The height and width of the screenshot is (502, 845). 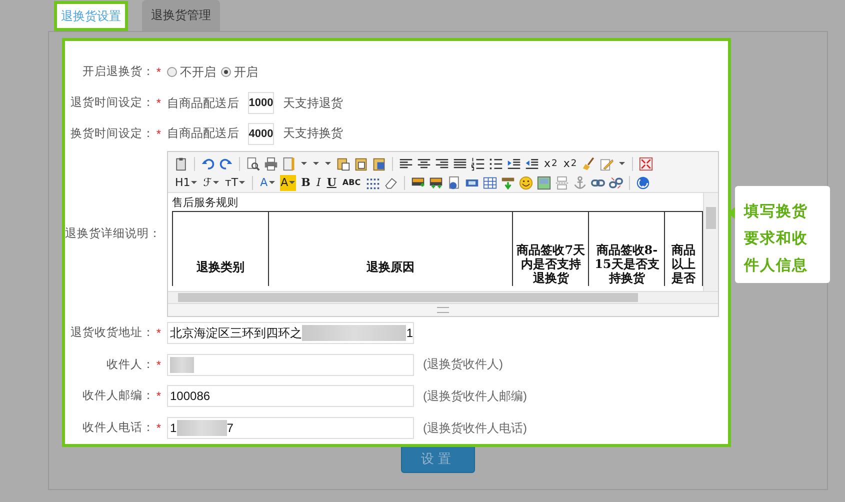 I want to click on bold-button: B, so click(x=306, y=182).